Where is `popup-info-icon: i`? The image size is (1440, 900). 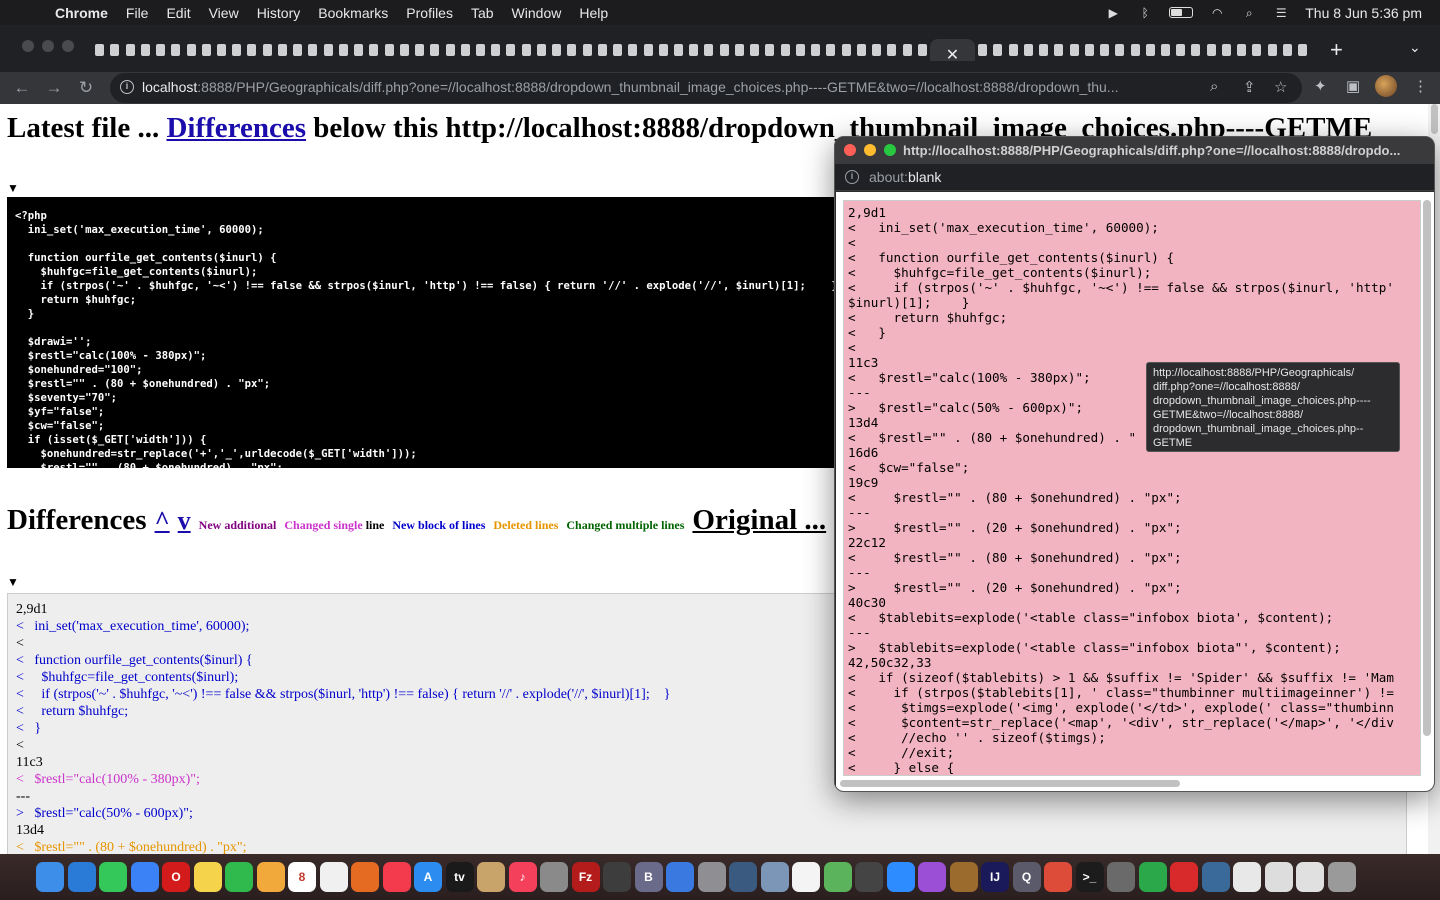
popup-info-icon: i is located at coordinates (852, 177).